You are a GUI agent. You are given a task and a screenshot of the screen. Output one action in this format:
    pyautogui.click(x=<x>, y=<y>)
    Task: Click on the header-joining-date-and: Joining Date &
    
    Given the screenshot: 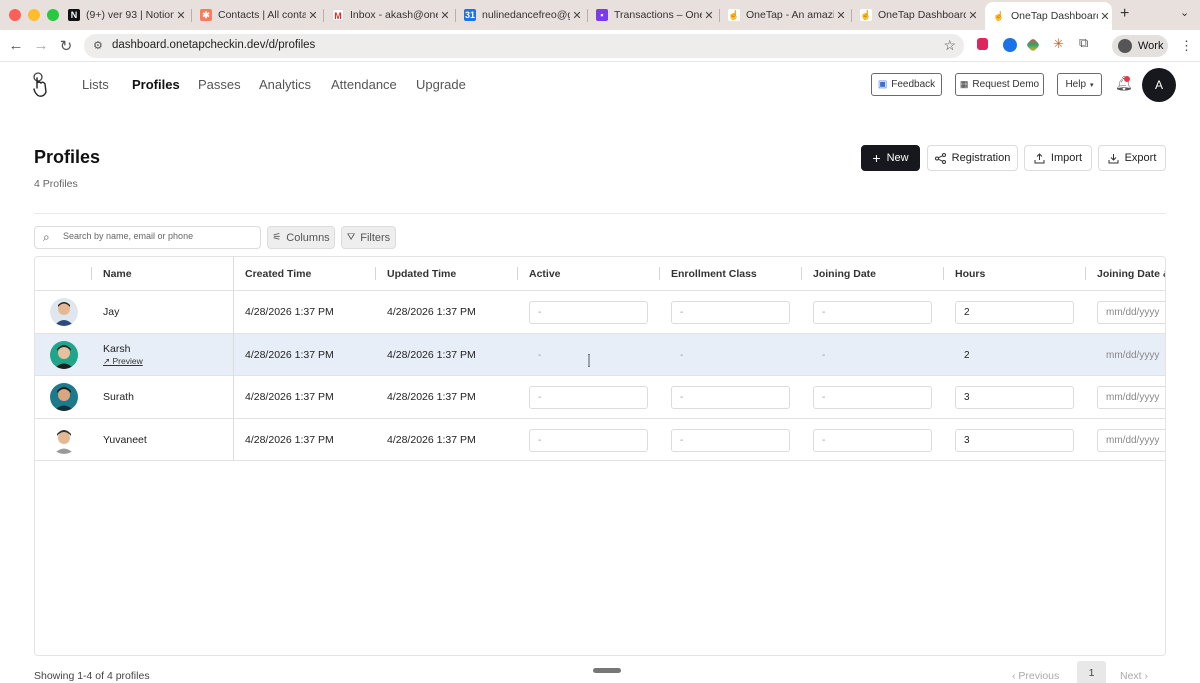 What is the action you would take?
    pyautogui.click(x=1131, y=274)
    